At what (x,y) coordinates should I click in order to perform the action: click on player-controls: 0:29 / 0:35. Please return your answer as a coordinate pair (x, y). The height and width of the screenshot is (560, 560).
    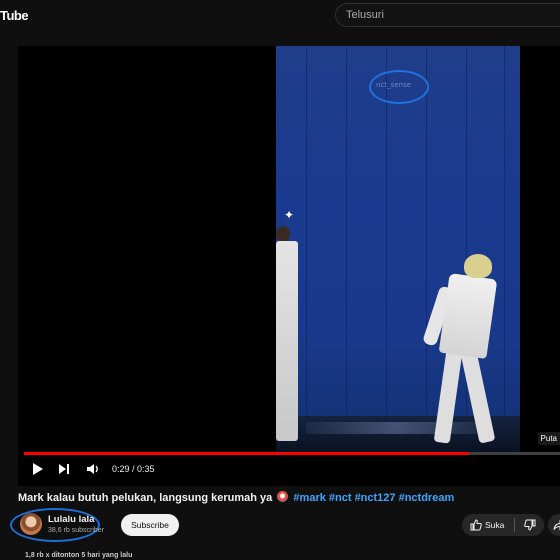
    Looking at the image, I should click on (289, 470).